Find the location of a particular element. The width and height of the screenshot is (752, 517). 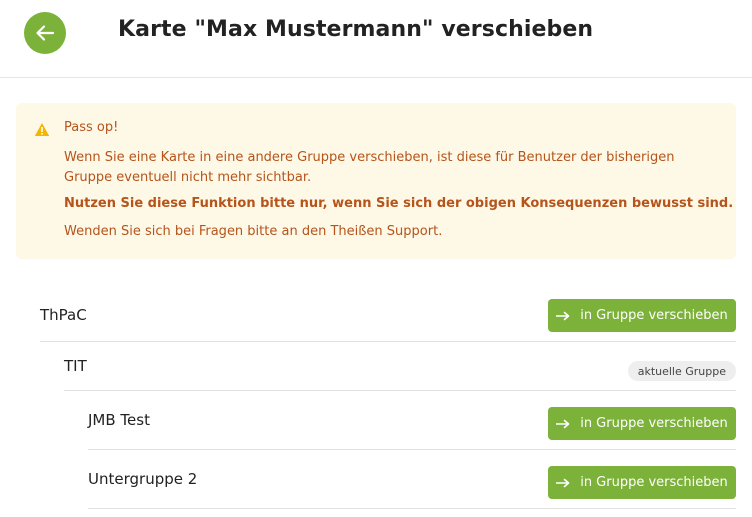

back-button is located at coordinates (45, 33).